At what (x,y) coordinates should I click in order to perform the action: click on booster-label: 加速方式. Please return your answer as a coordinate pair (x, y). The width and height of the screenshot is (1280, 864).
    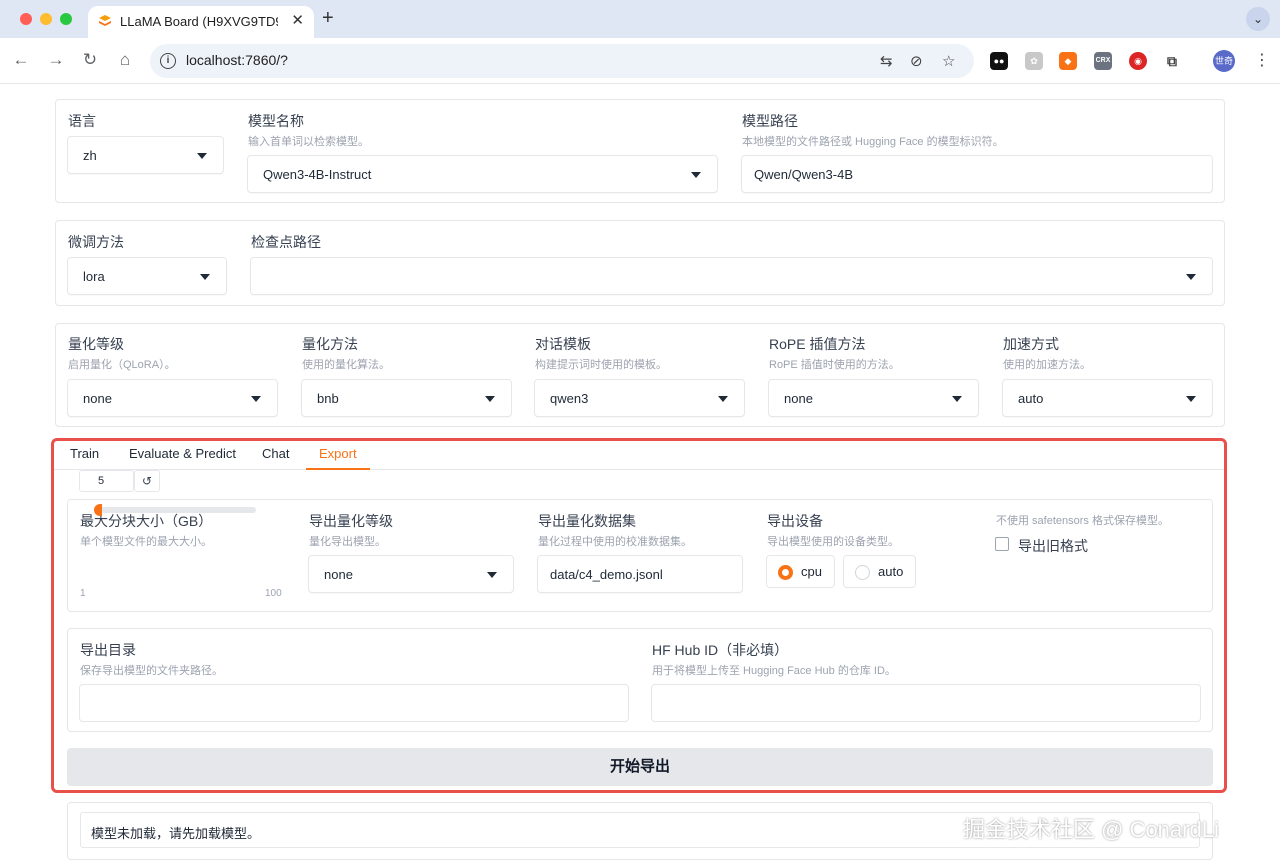
    Looking at the image, I should click on (1031, 344).